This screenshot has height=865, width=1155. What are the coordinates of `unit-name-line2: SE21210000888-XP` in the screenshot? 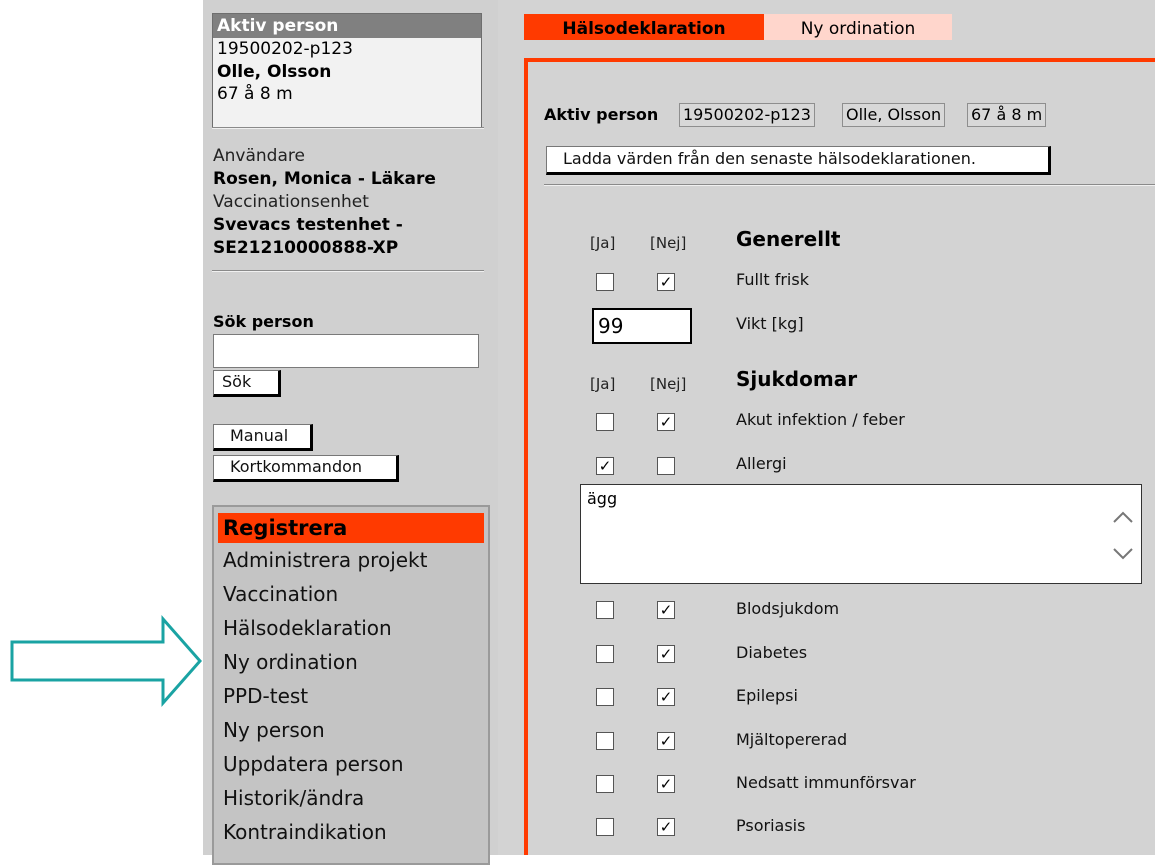 It's located at (306, 248).